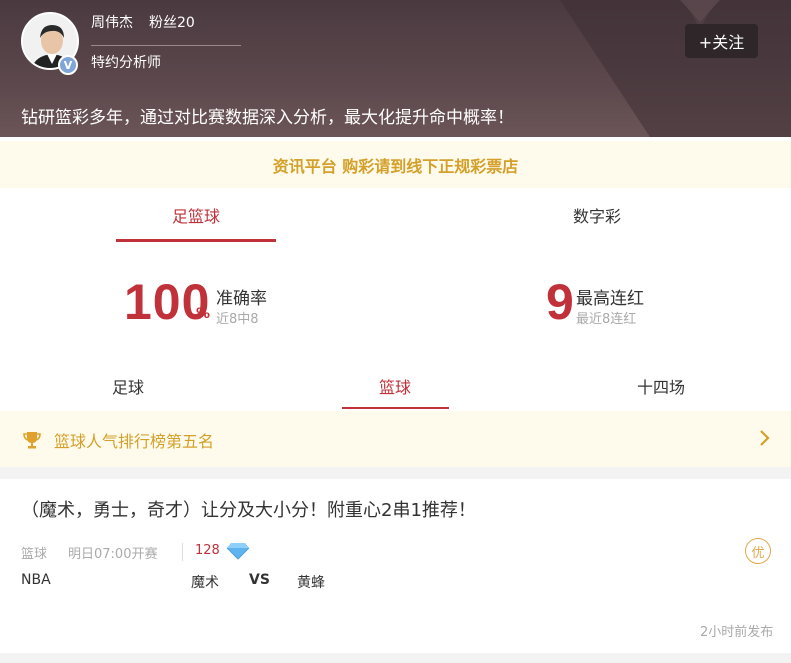 This screenshot has height=663, width=791. Describe the element at coordinates (126, 63) in the screenshot. I see `expert-title: 特约分析师` at that location.